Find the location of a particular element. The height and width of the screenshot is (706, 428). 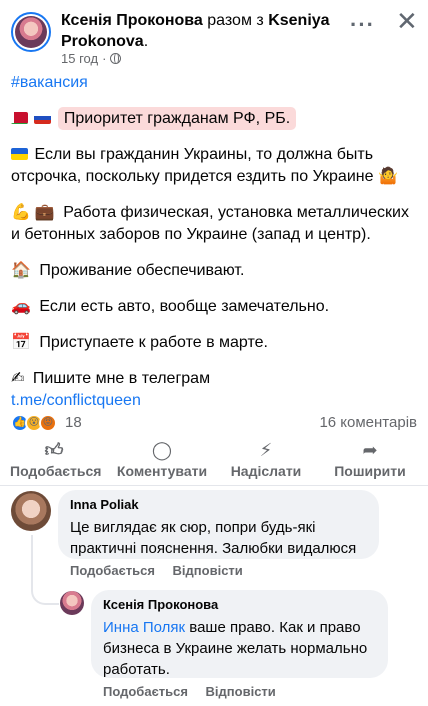

reply-like-link: Подобається is located at coordinates (145, 691).